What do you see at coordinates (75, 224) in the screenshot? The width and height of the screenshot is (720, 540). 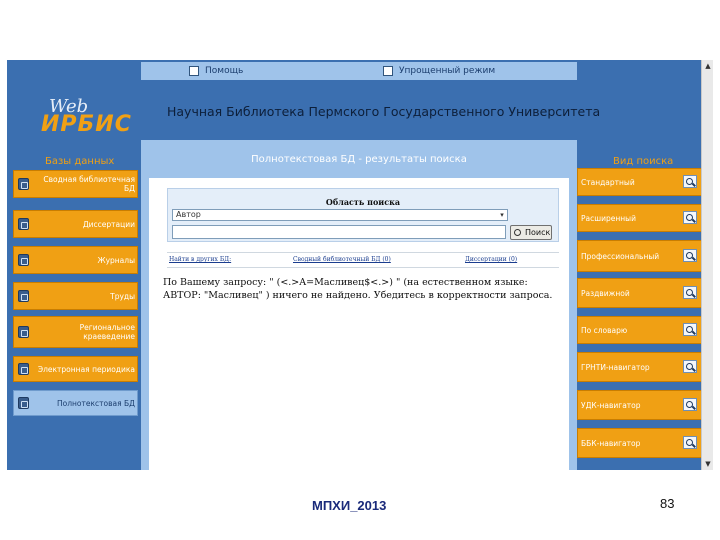 I see `left-menu-item-dissertations: Диссертации` at bounding box center [75, 224].